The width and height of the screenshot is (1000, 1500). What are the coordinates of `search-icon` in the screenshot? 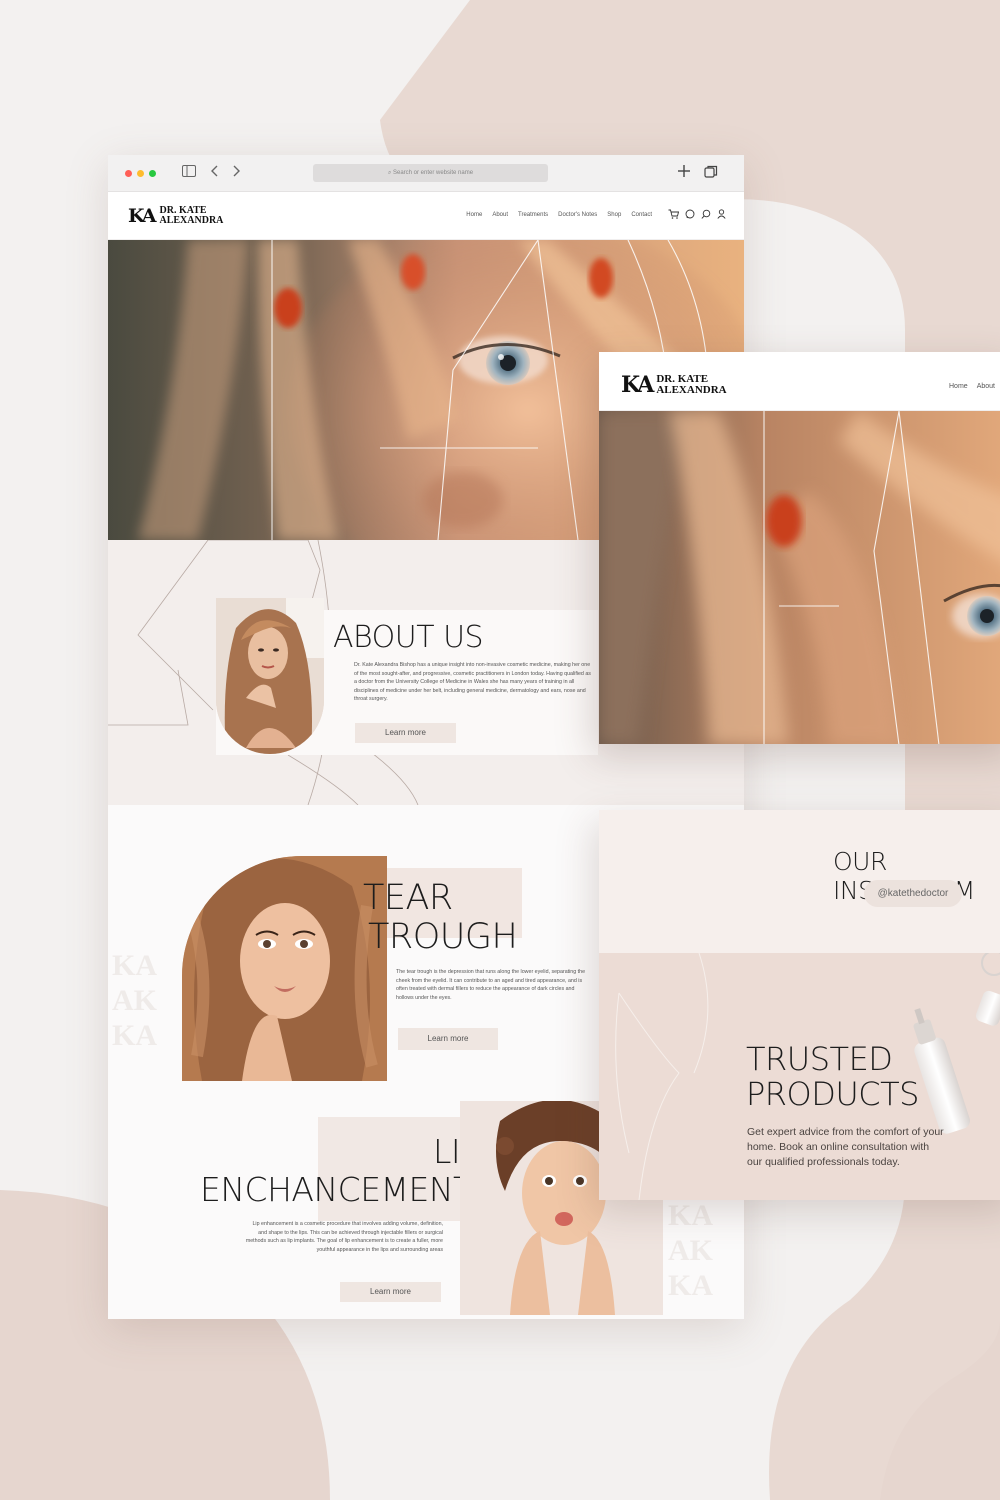 It's located at (706, 215).